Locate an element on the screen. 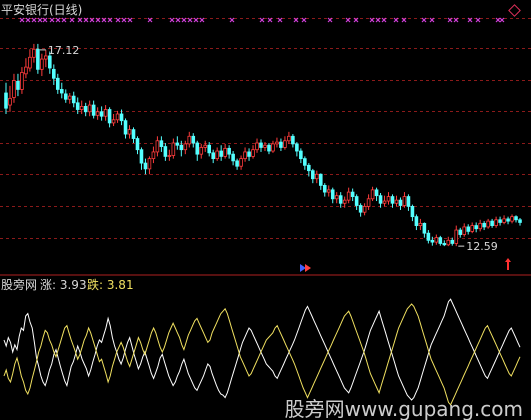 Image resolution: width=531 pixels, height=420 pixels. arrow-right-icon is located at coordinates (308, 268).